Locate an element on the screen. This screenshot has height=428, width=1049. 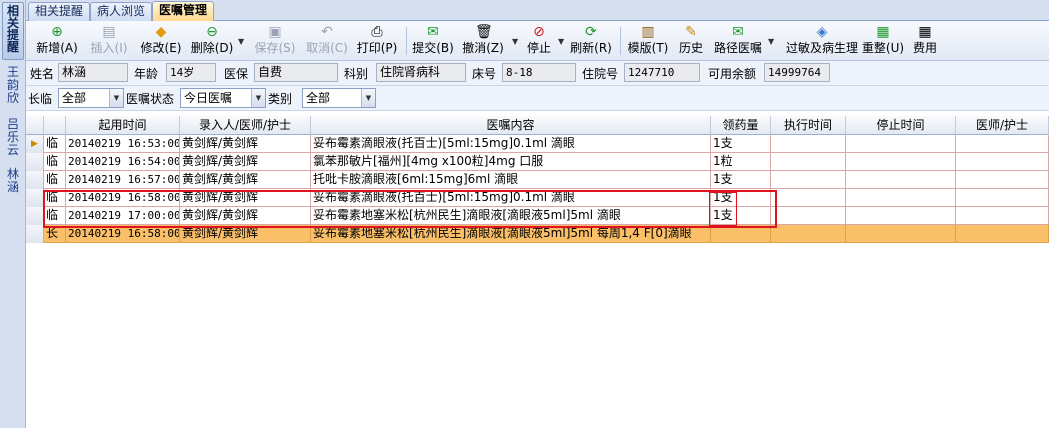
col-stop-time: 停止时间 is located at coordinates (901, 125).